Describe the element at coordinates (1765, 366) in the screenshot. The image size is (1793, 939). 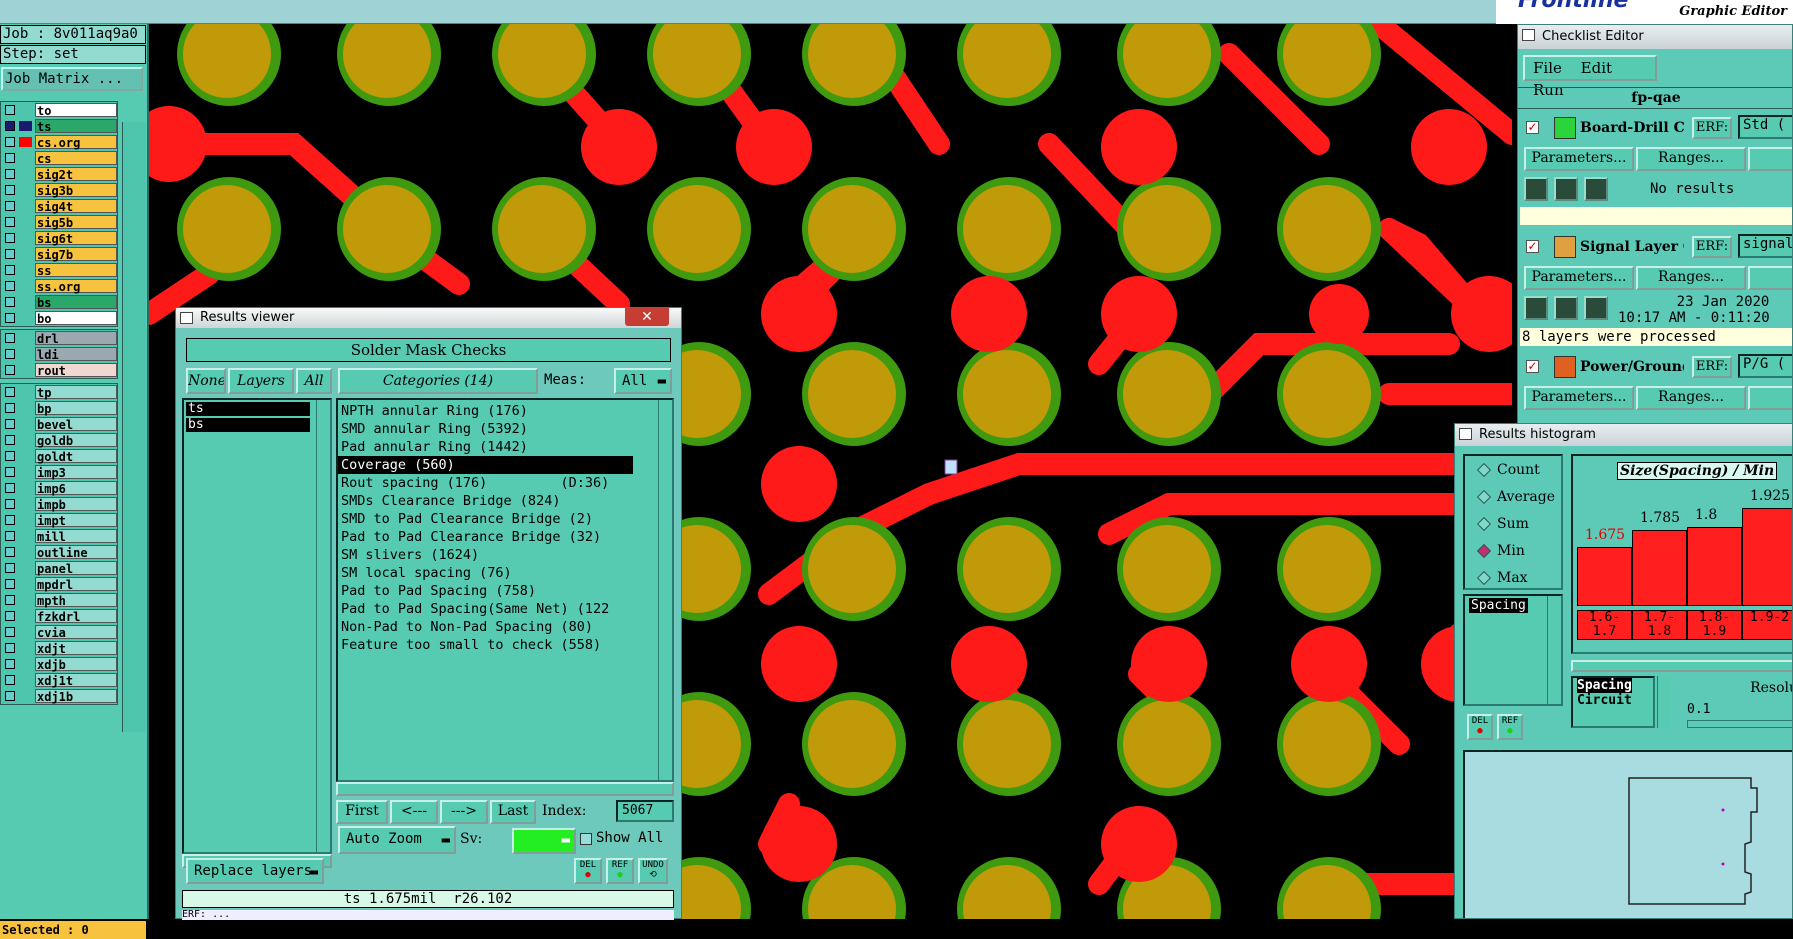
I see `erf-value: P/G (` at that location.